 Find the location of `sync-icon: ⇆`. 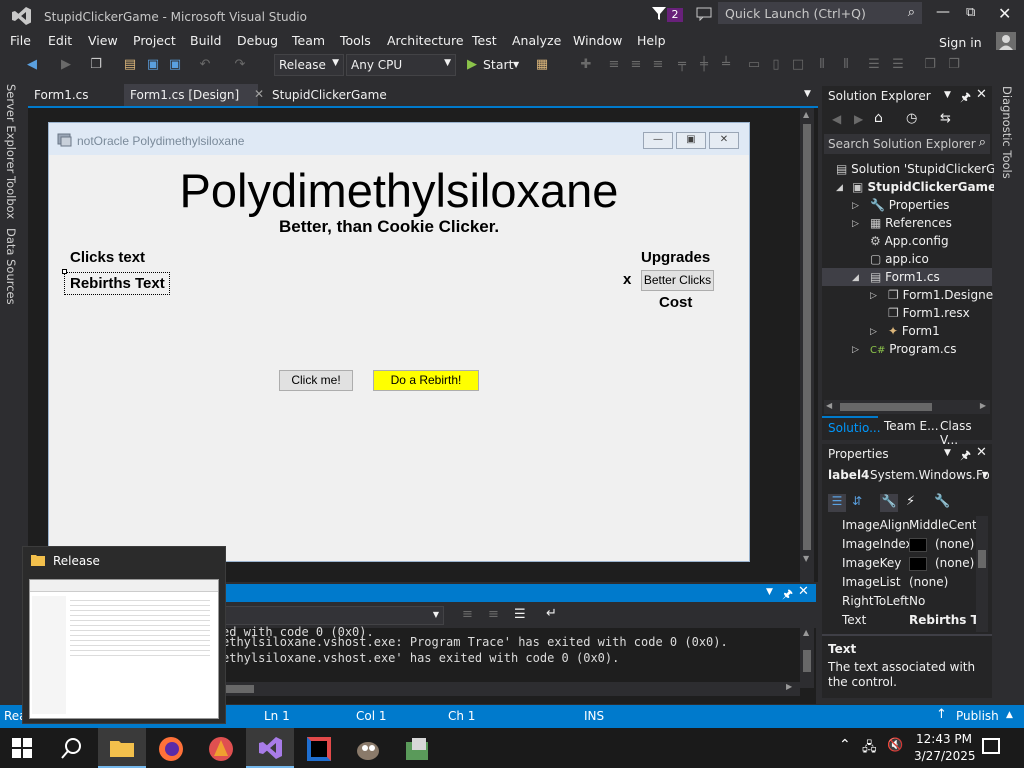

sync-icon: ⇆ is located at coordinates (945, 118).